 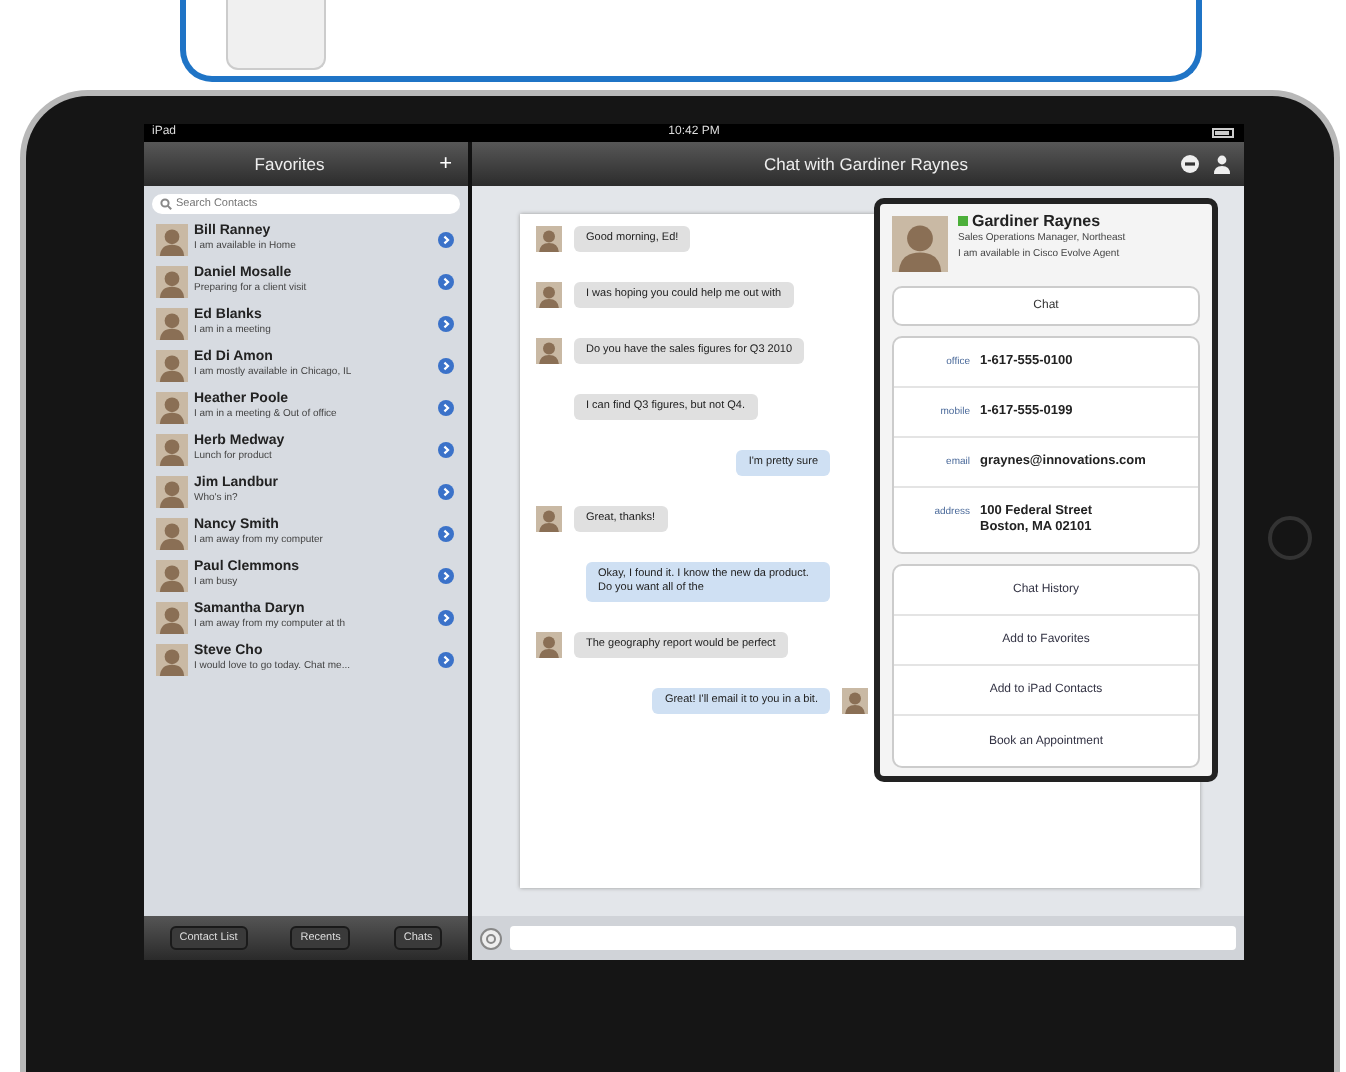 What do you see at coordinates (445, 164) in the screenshot?
I see `add-button: +` at bounding box center [445, 164].